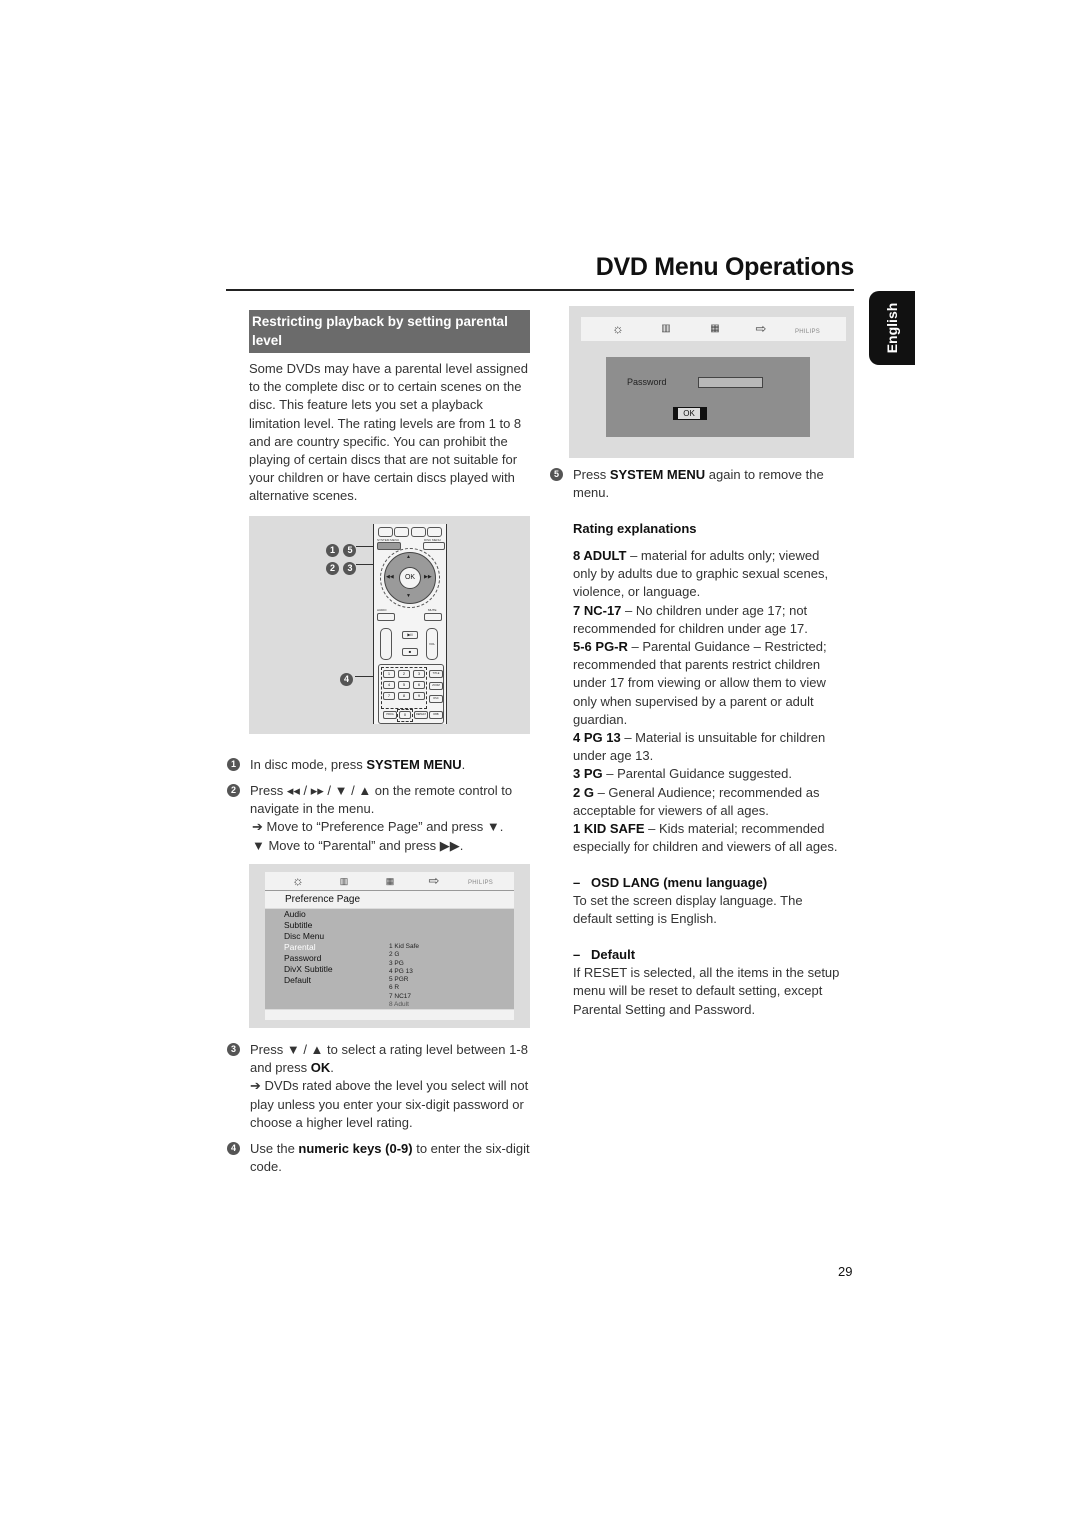 This screenshot has width=1080, height=1528. Describe the element at coordinates (540, 290) in the screenshot. I see `header-rule` at that location.